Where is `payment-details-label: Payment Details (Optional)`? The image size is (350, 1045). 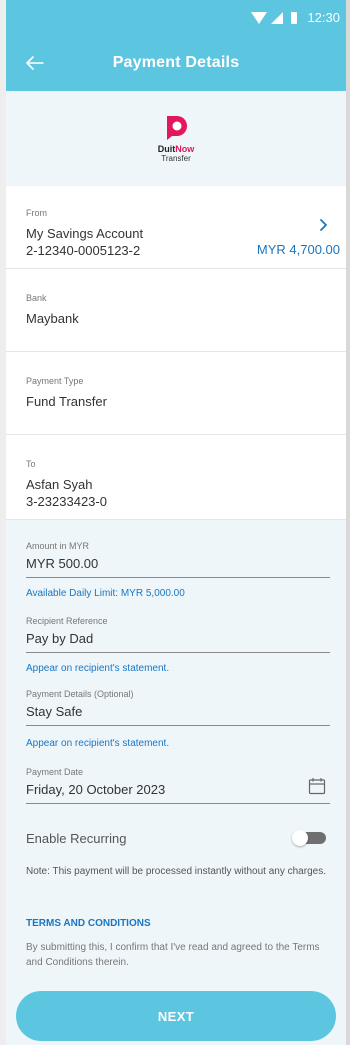 payment-details-label: Payment Details (Optional) is located at coordinates (80, 694).